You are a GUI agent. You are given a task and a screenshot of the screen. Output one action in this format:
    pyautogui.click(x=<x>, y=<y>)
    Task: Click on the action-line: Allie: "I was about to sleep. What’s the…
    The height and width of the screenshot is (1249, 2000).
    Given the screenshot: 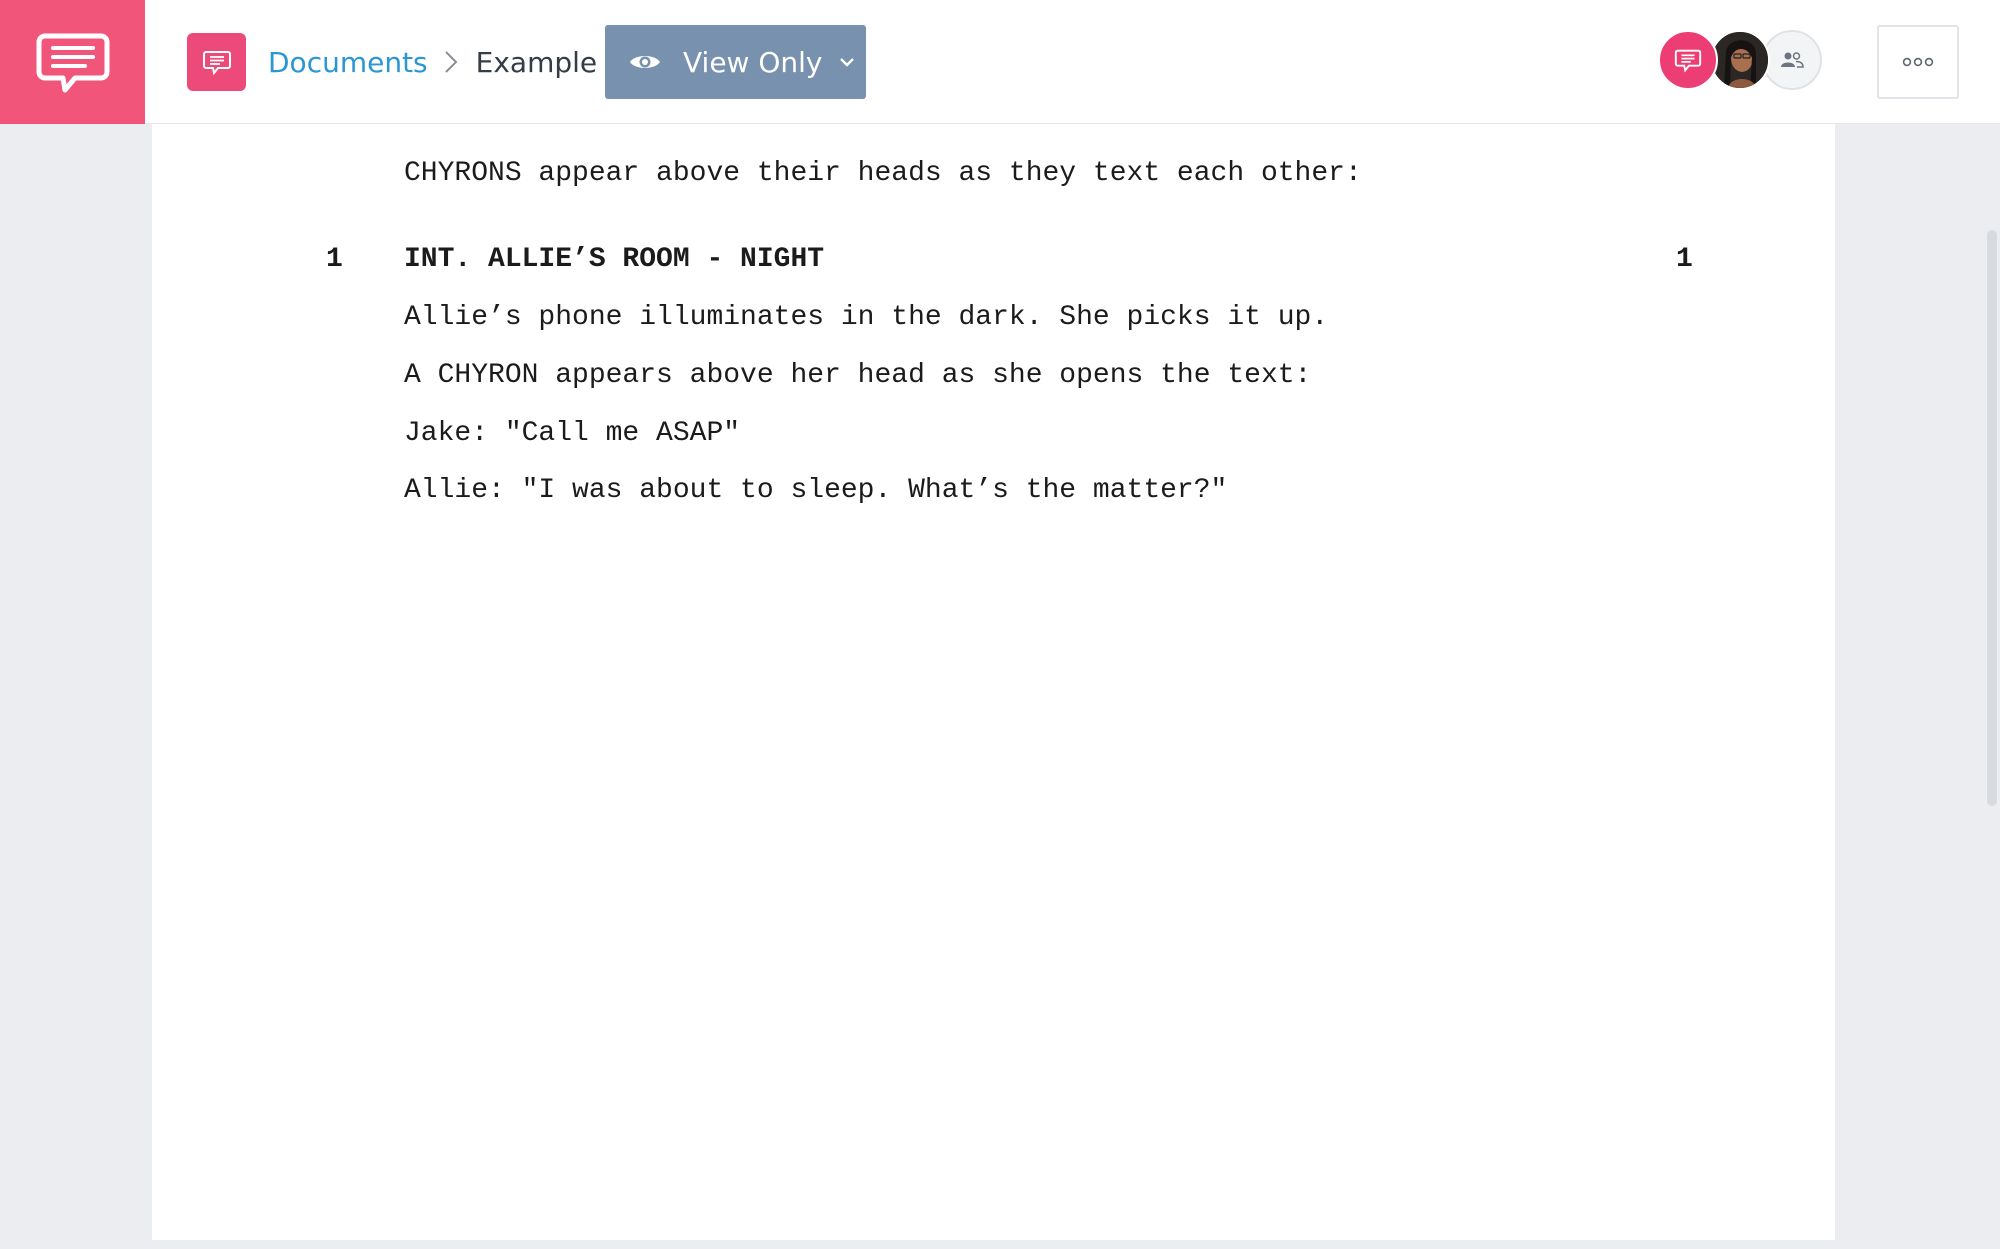 What is the action you would take?
    pyautogui.click(x=816, y=490)
    